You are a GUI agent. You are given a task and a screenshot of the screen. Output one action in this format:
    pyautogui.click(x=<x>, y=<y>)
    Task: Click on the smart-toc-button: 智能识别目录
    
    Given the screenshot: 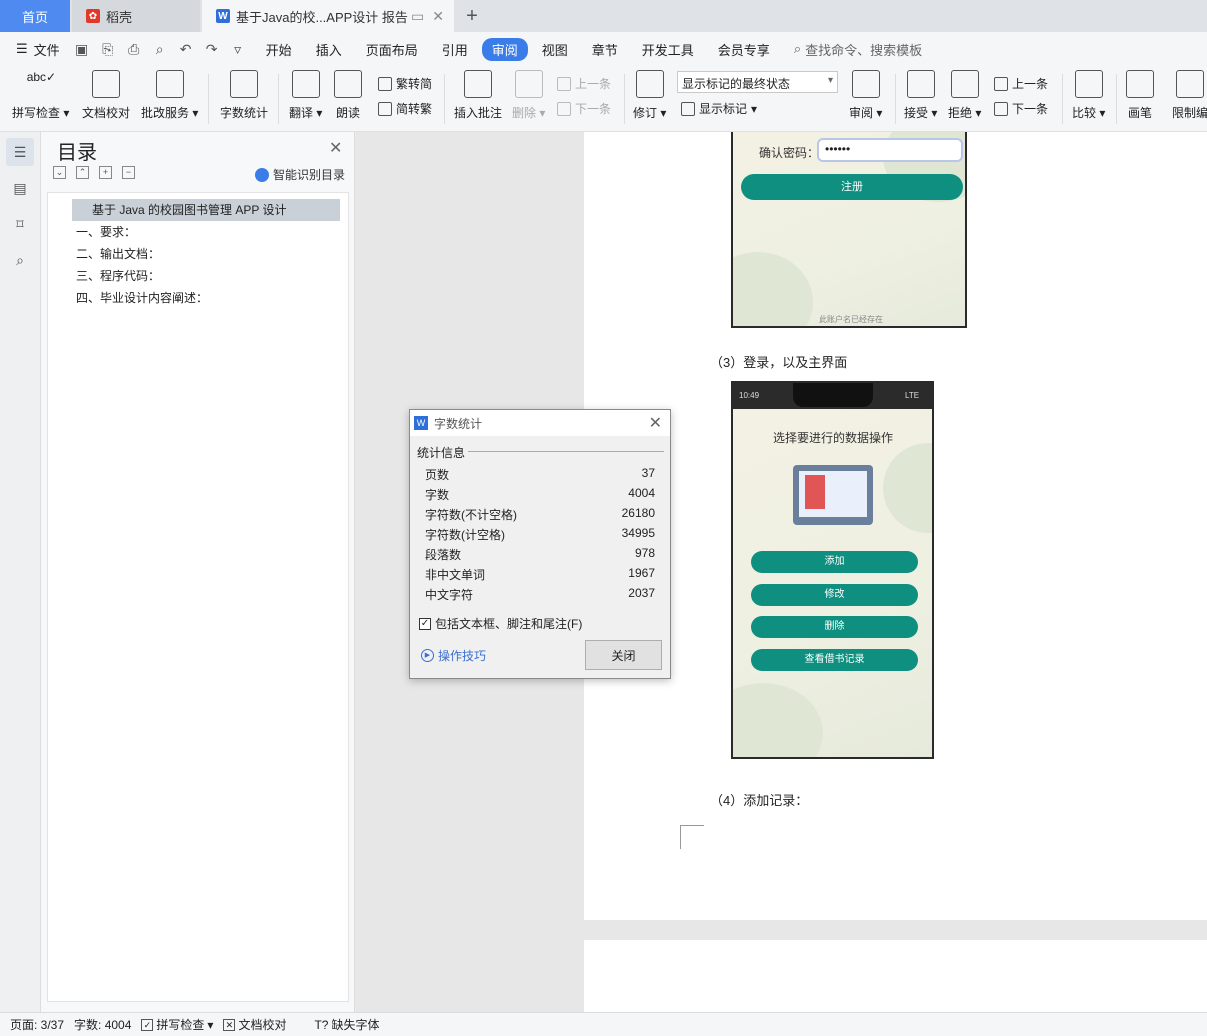 What is the action you would take?
    pyautogui.click(x=300, y=174)
    